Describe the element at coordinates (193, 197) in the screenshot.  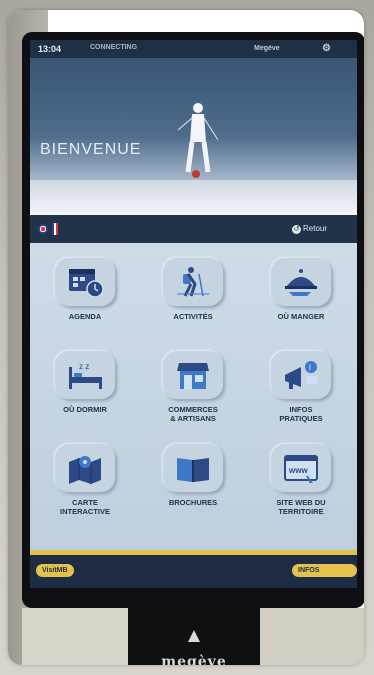
I see `snow-ground` at that location.